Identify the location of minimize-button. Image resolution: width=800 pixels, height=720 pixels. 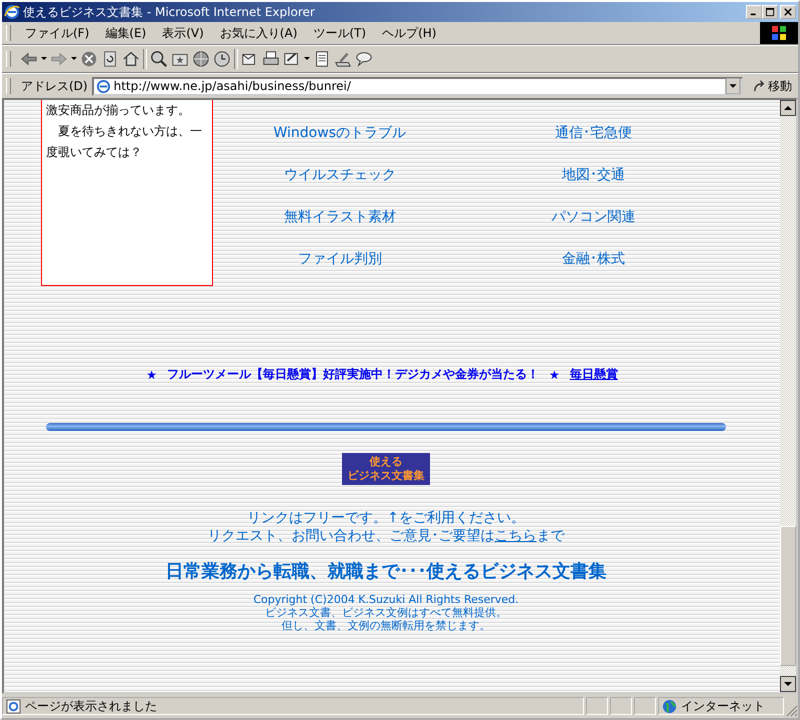
(754, 12).